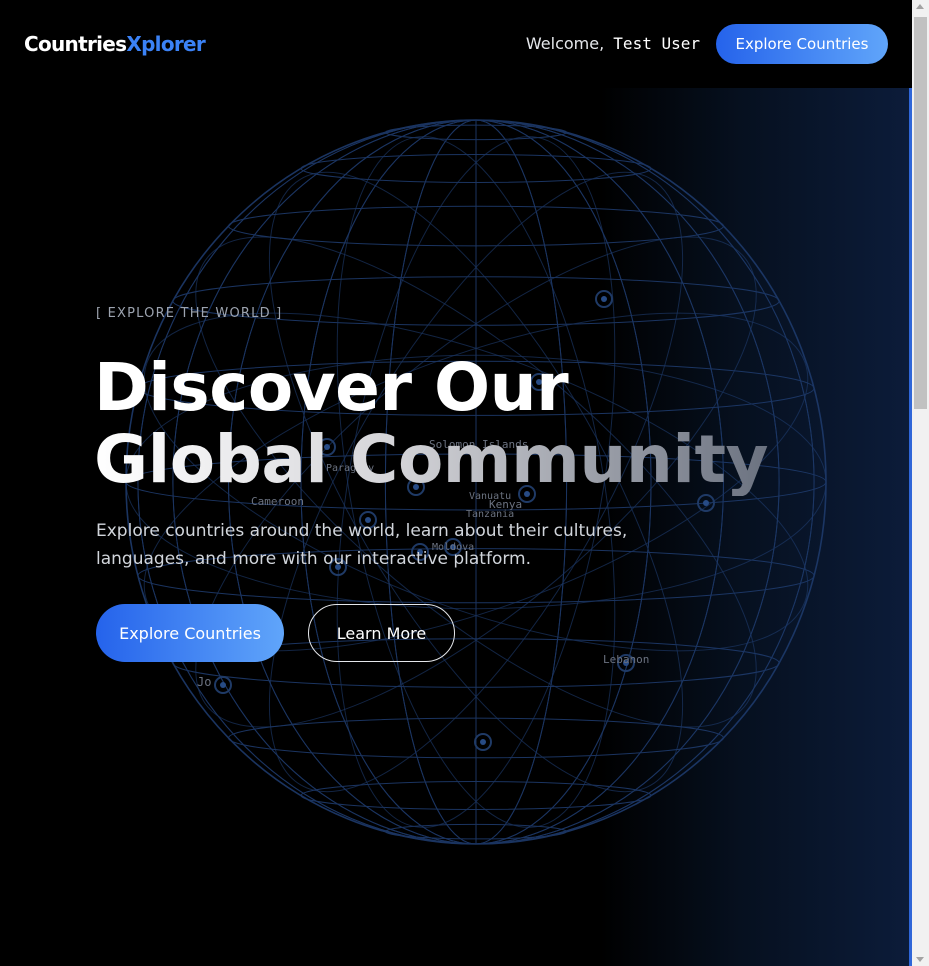 This screenshot has width=929, height=966. I want to click on hero-title-line2: Global Community, so click(431, 459).